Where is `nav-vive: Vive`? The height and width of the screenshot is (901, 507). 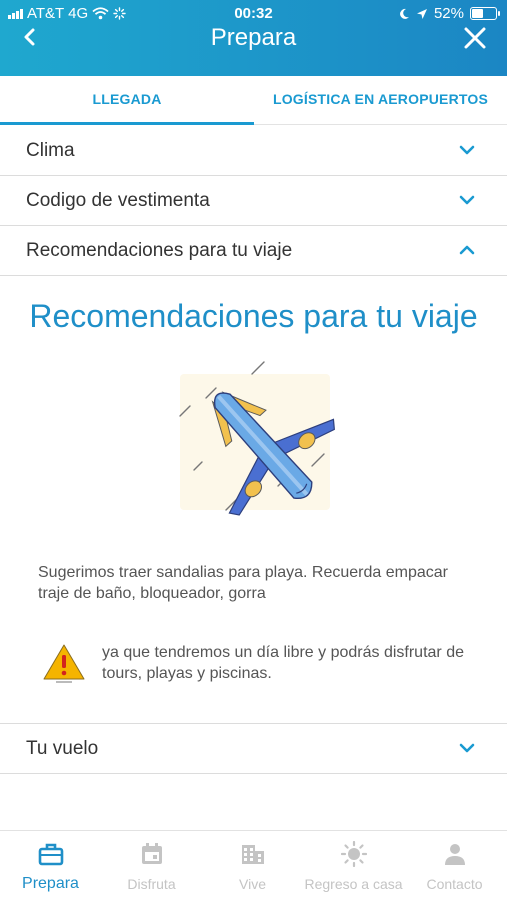
nav-vive: Vive is located at coordinates (252, 866).